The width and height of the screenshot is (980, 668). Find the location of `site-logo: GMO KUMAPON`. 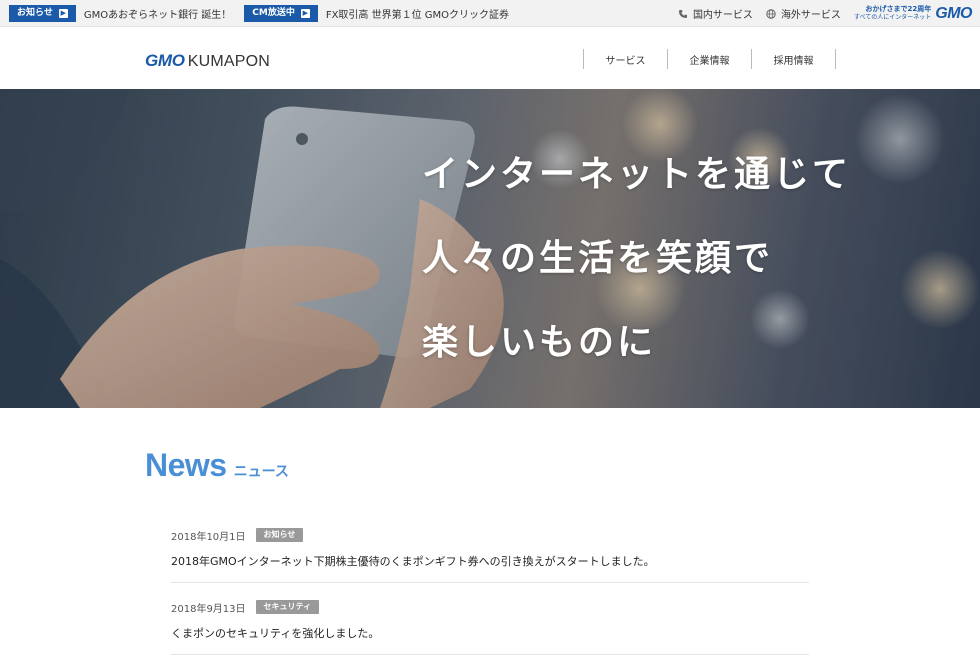

site-logo: GMO KUMAPON is located at coordinates (207, 61).